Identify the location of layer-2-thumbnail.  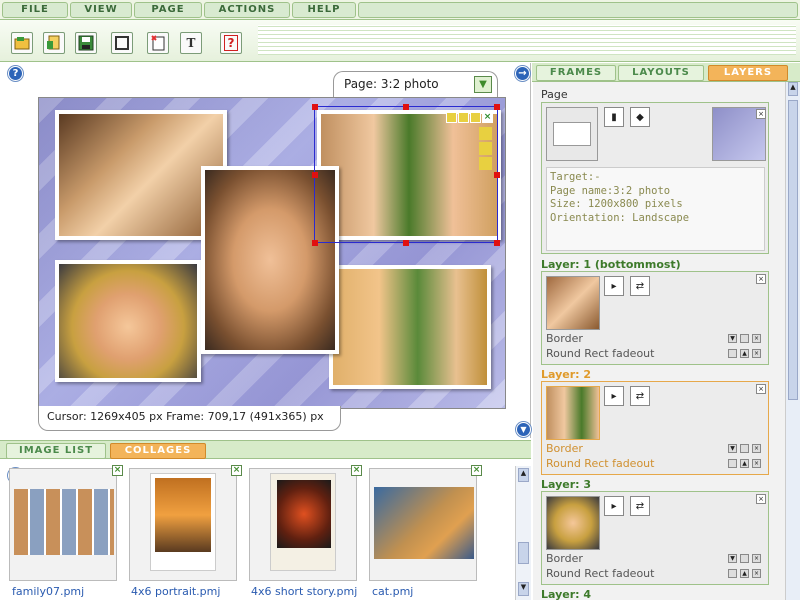
(573, 413).